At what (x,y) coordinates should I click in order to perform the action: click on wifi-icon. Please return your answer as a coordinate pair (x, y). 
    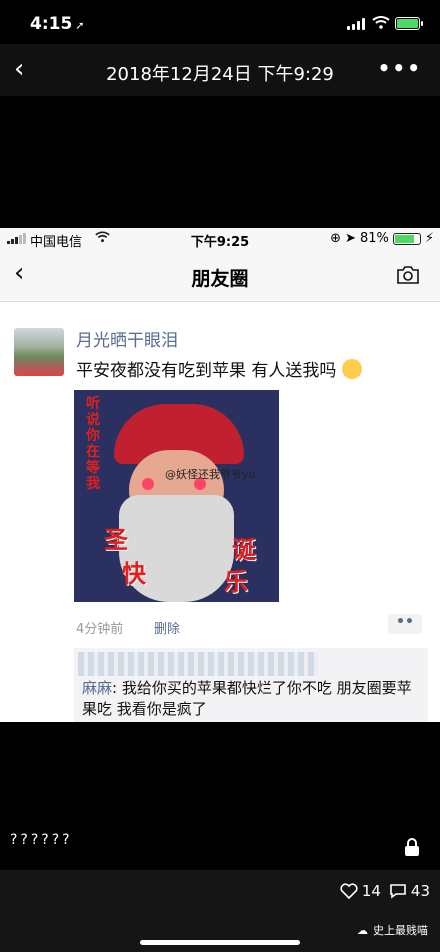
    Looking at the image, I should click on (381, 22).